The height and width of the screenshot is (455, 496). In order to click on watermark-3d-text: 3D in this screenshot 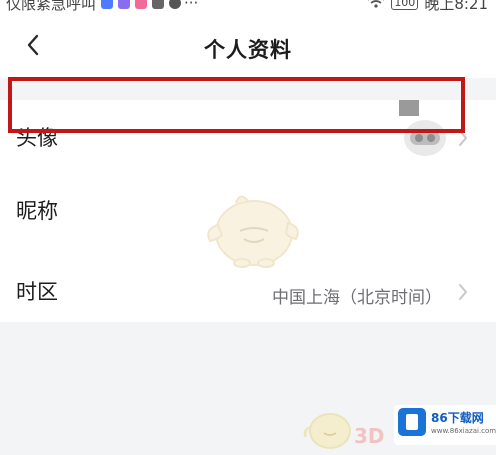, I will do `click(369, 436)`.